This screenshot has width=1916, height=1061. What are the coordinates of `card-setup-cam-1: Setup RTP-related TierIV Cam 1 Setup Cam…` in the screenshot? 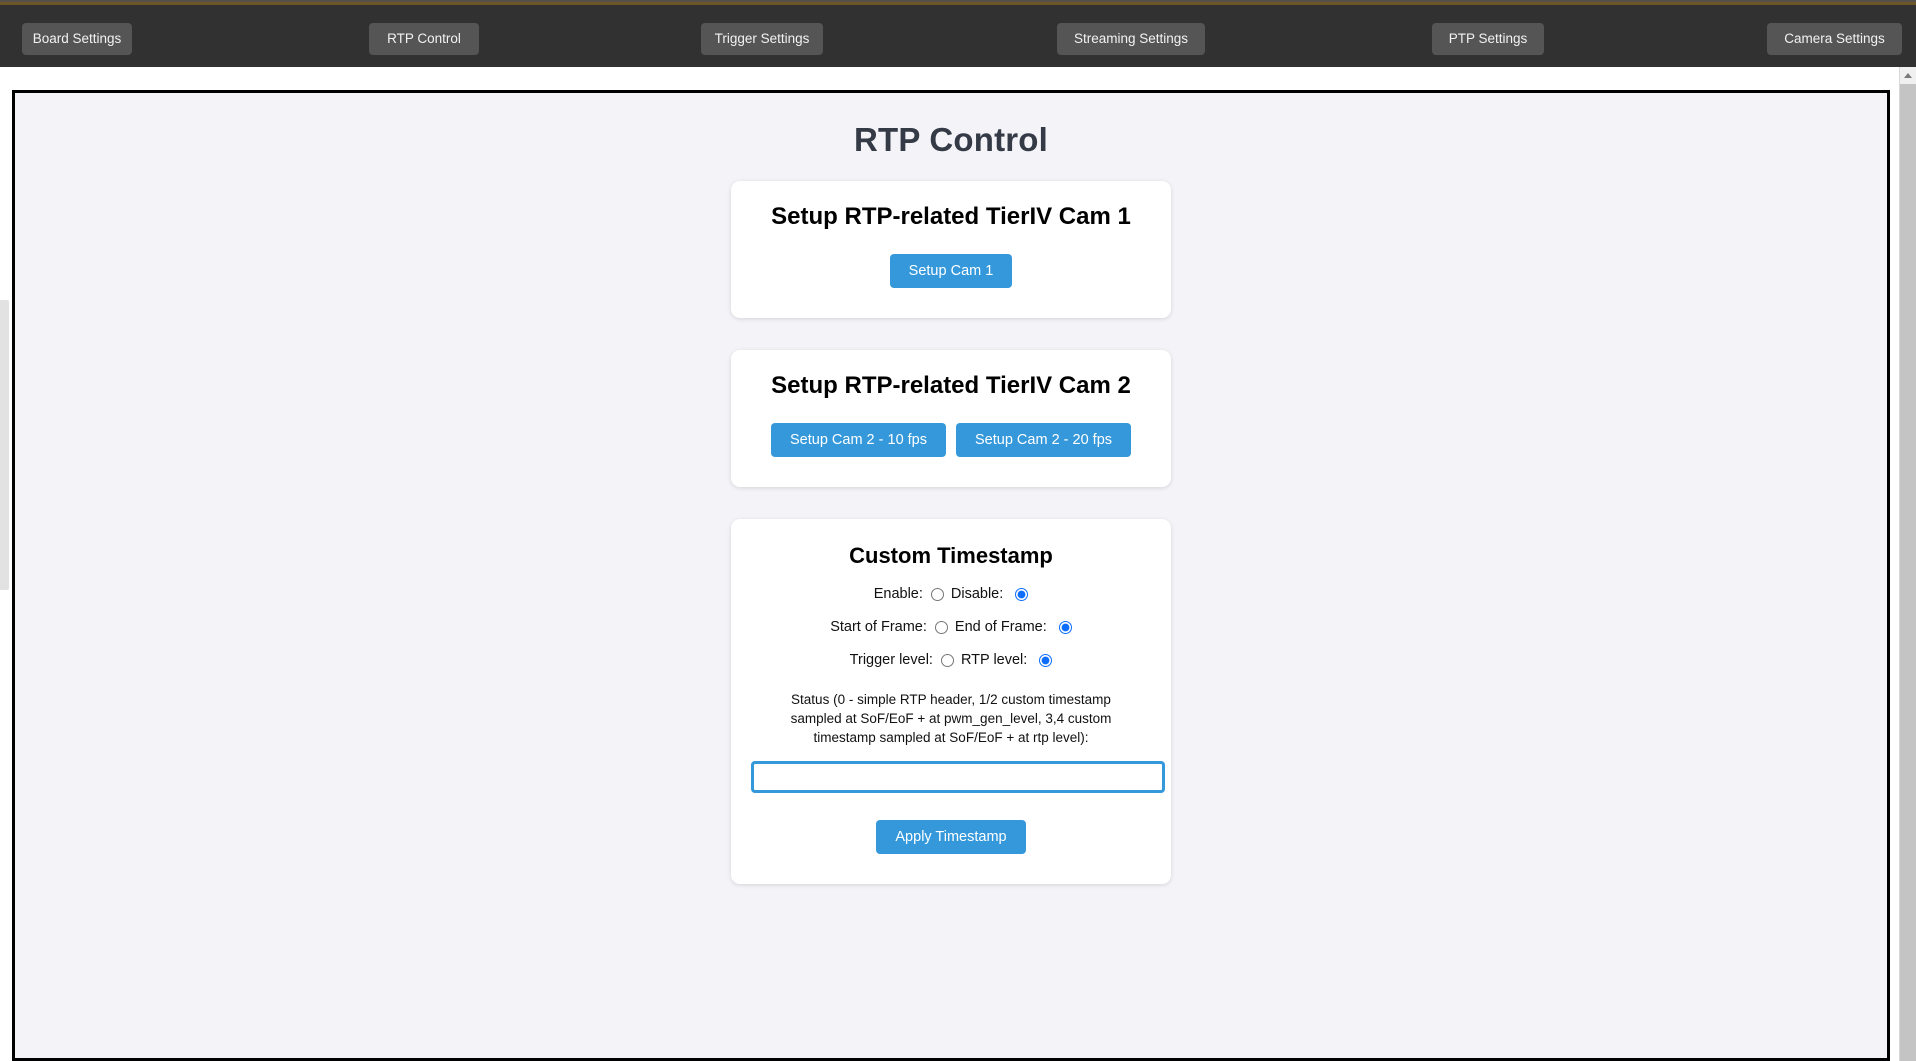 It's located at (951, 249).